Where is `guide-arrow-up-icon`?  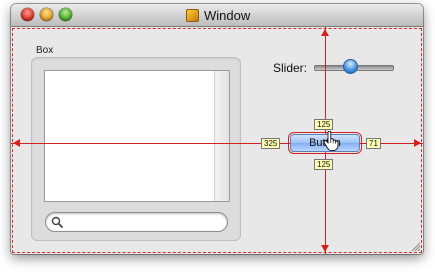 guide-arrow-up-icon is located at coordinates (325, 32).